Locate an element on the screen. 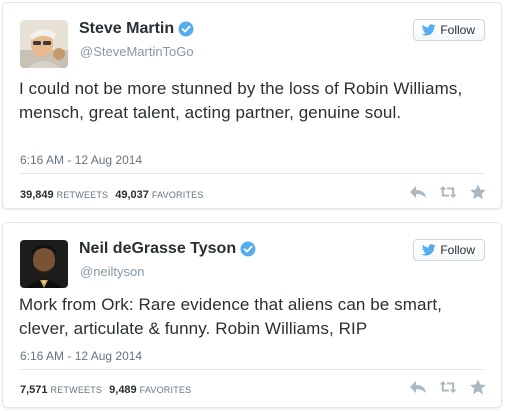 The height and width of the screenshot is (411, 506). author-name-row: Steve Martin is located at coordinates (136, 29).